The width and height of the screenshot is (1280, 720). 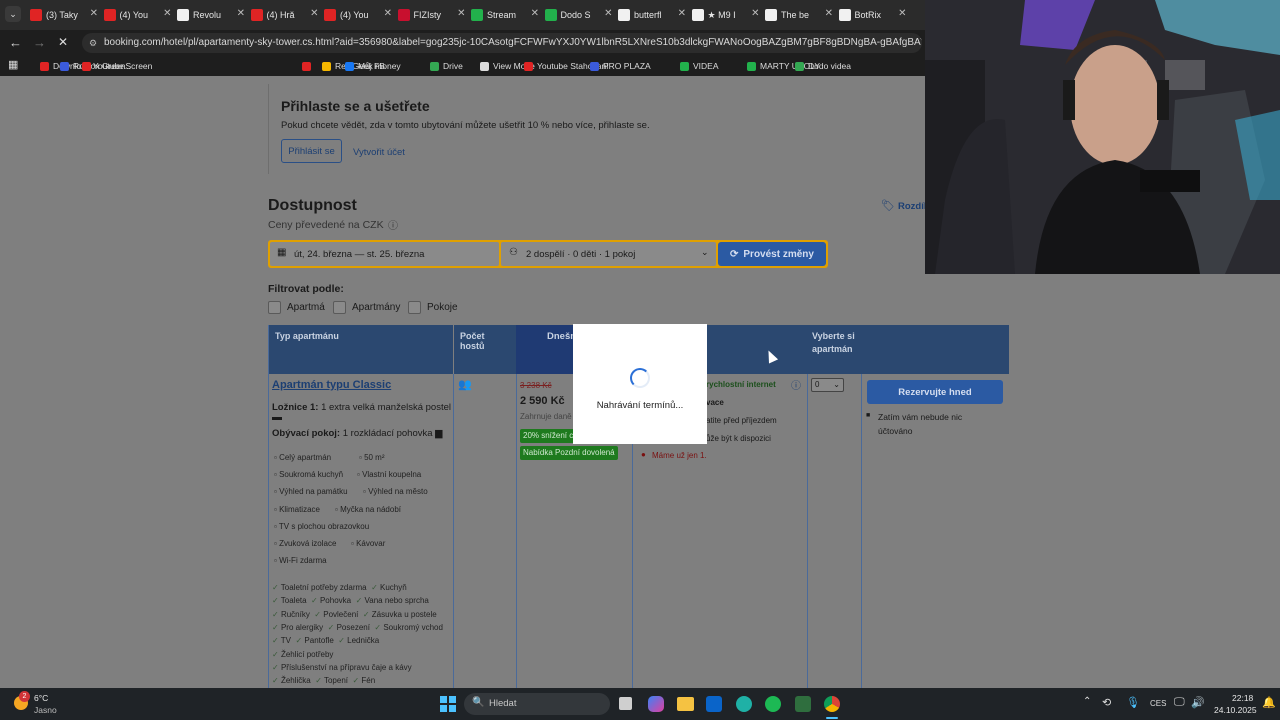 What do you see at coordinates (1179, 702) in the screenshot?
I see `network-icon: 🖵` at bounding box center [1179, 702].